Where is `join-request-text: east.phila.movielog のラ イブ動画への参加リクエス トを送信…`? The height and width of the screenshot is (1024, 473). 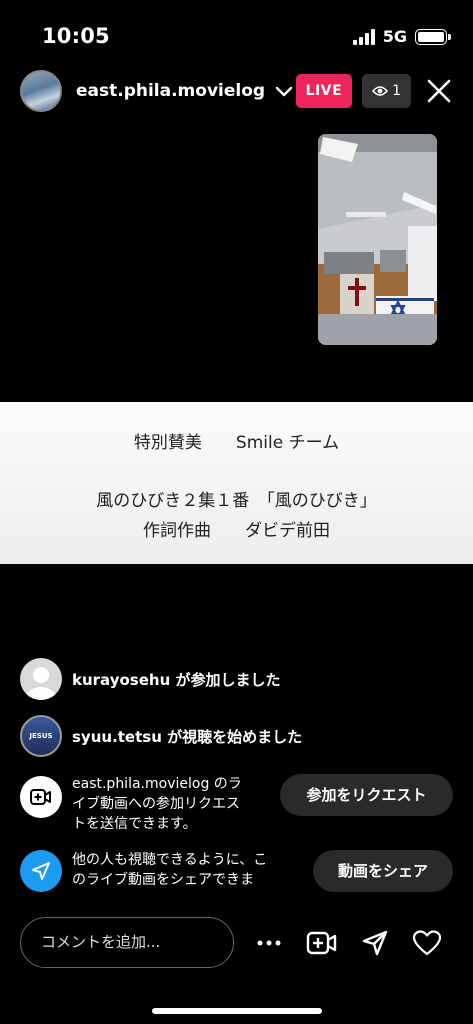
join-request-text: east.phila.movielog のラ イブ動画への参加リクエス トを送信… is located at coordinates (157, 804).